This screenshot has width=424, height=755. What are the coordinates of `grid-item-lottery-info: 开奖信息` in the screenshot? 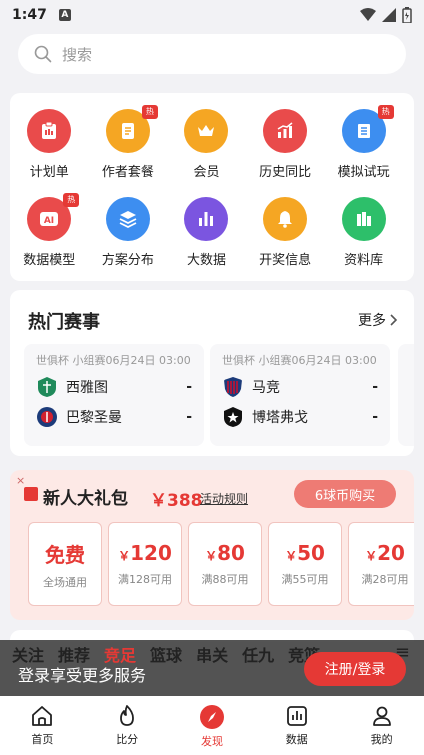 It's located at (285, 232).